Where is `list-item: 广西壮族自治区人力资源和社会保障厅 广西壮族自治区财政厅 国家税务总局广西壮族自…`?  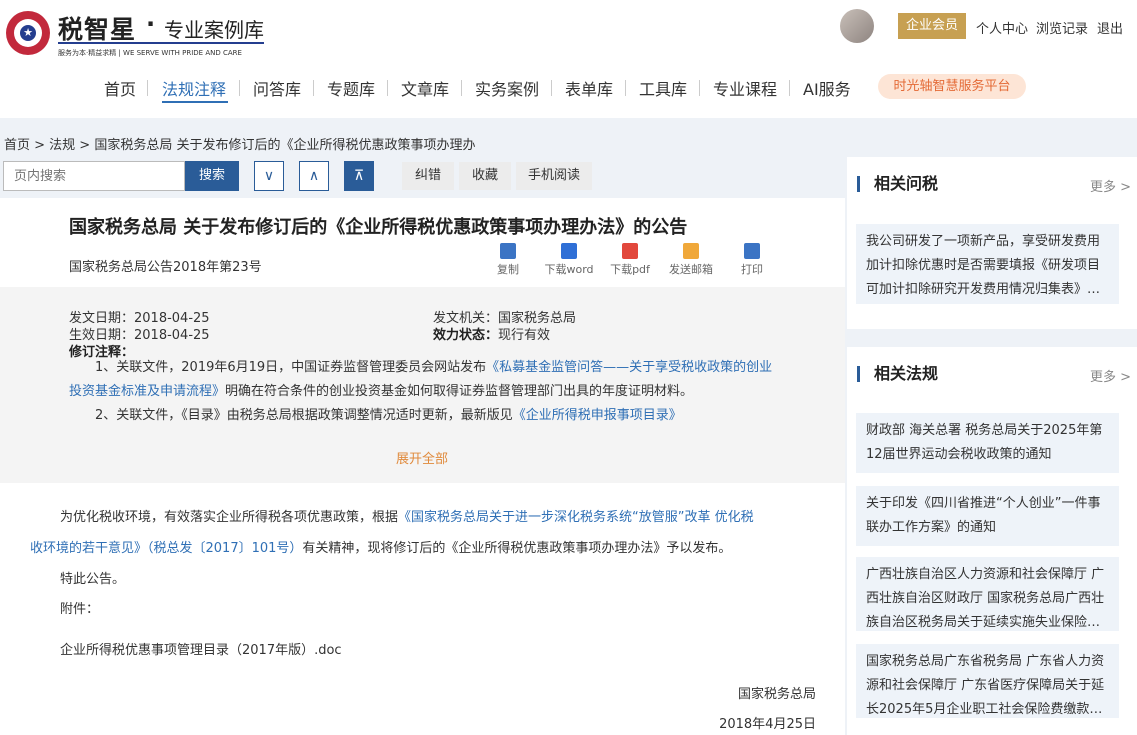 list-item: 广西壮族自治区人力资源和社会保障厅 广西壮族自治区财政厅 国家税务总局广西壮族自… is located at coordinates (987, 594).